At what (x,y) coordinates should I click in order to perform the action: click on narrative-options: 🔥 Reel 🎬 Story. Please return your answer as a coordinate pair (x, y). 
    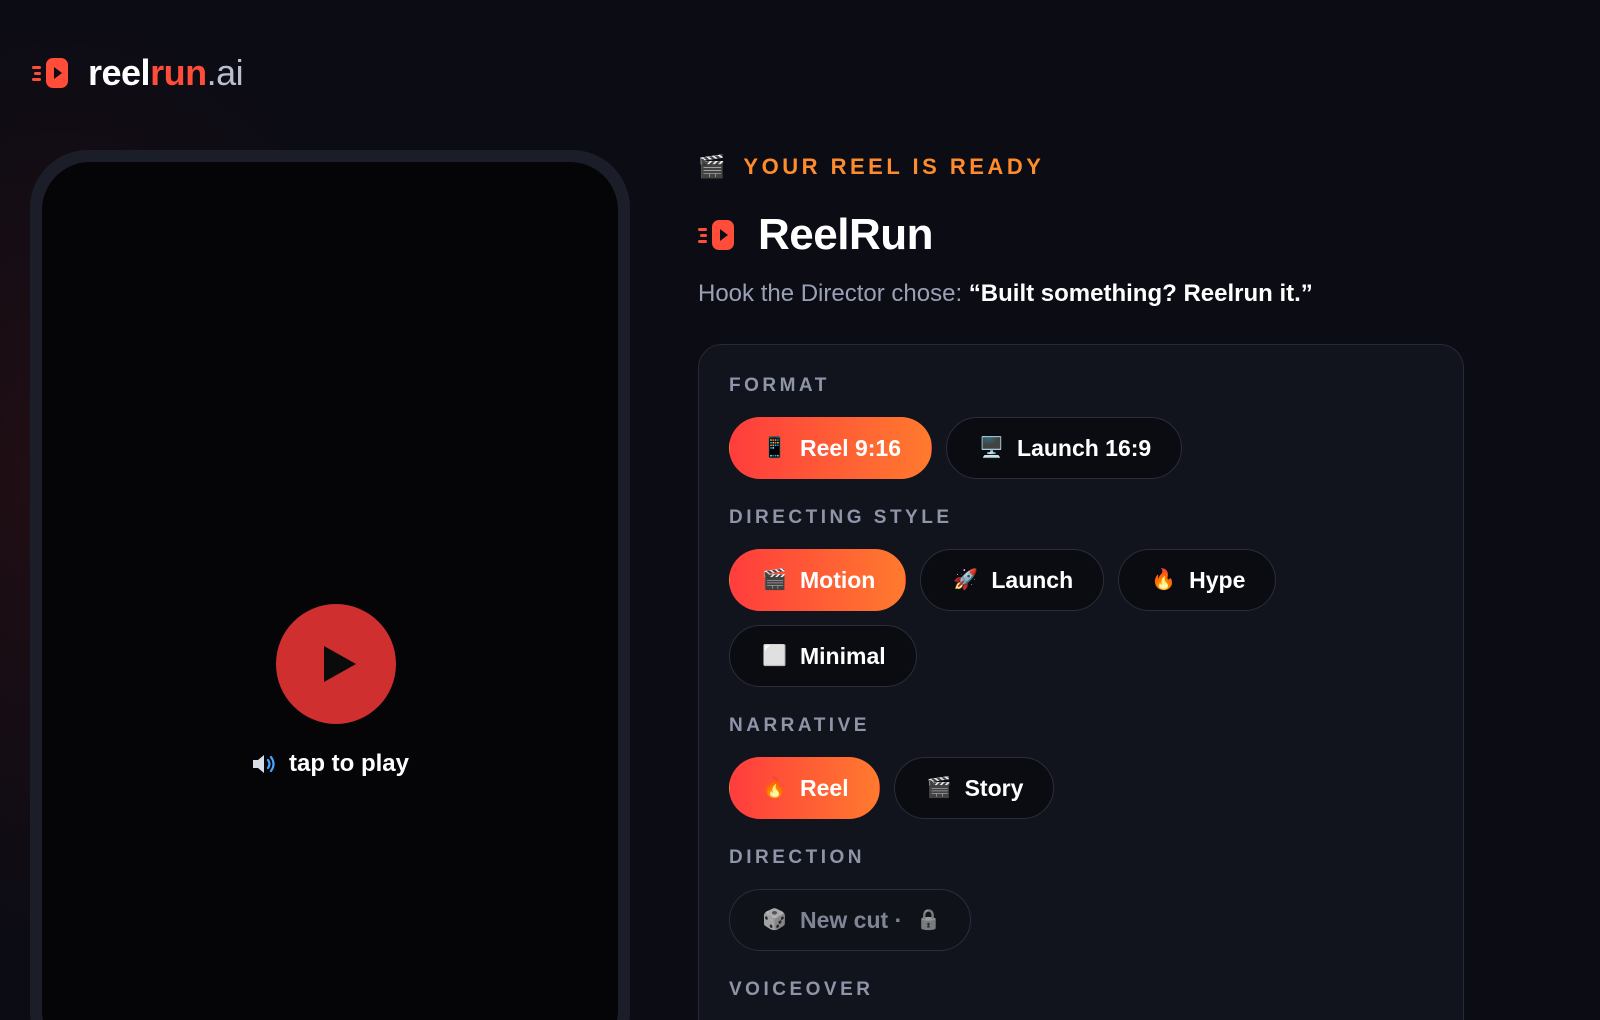
    Looking at the image, I should click on (1009, 788).